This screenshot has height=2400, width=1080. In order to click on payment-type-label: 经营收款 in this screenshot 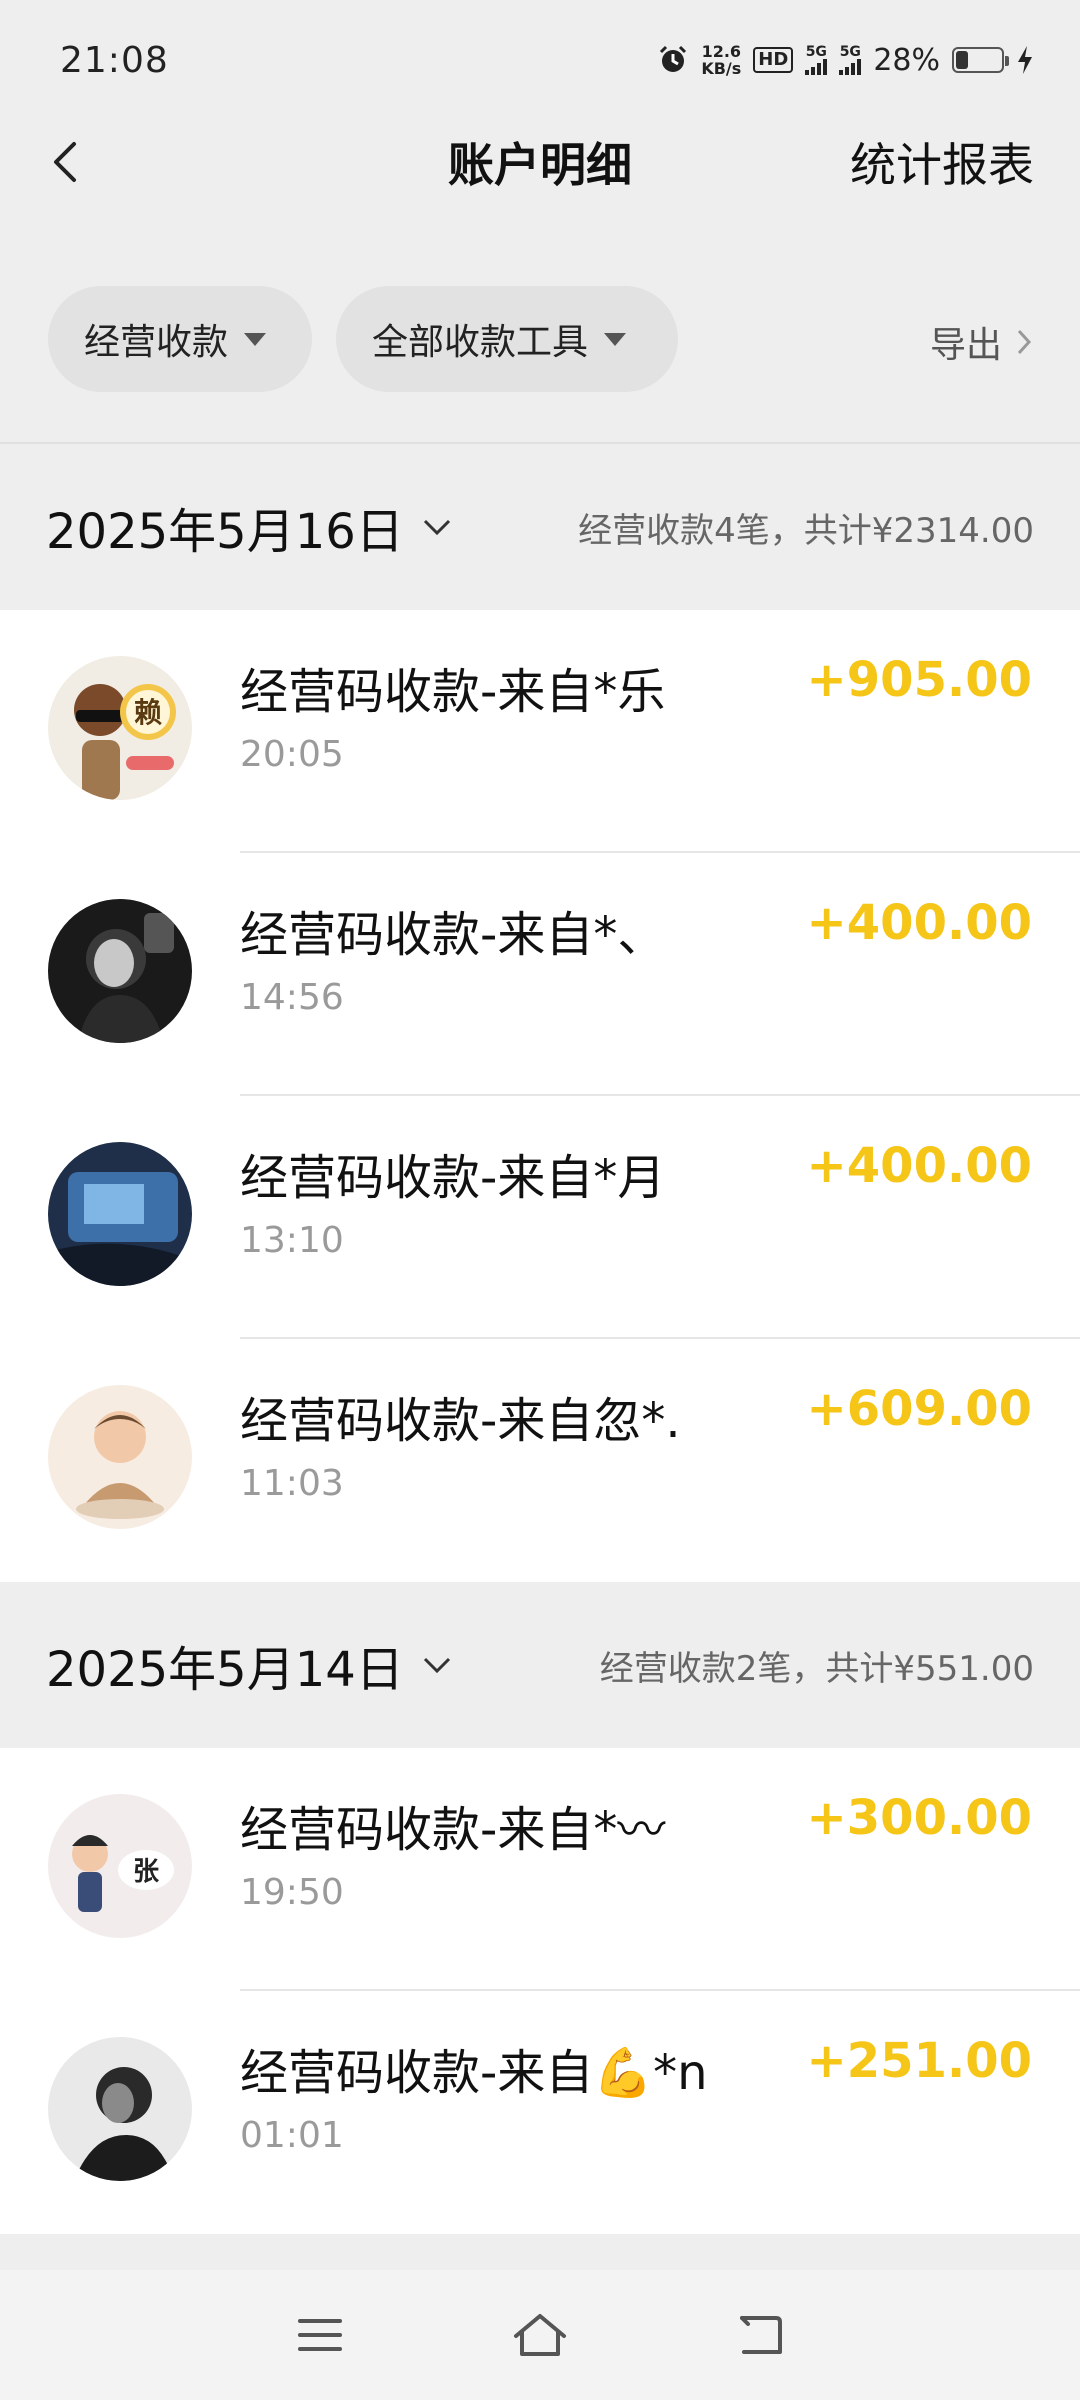, I will do `click(156, 342)`.